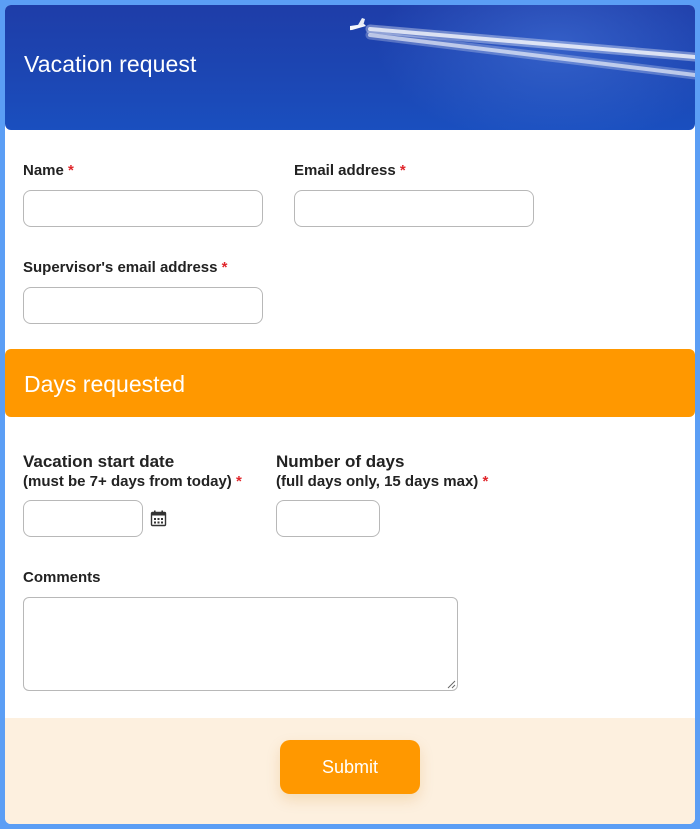  What do you see at coordinates (143, 208) in the screenshot?
I see `name-input` at bounding box center [143, 208].